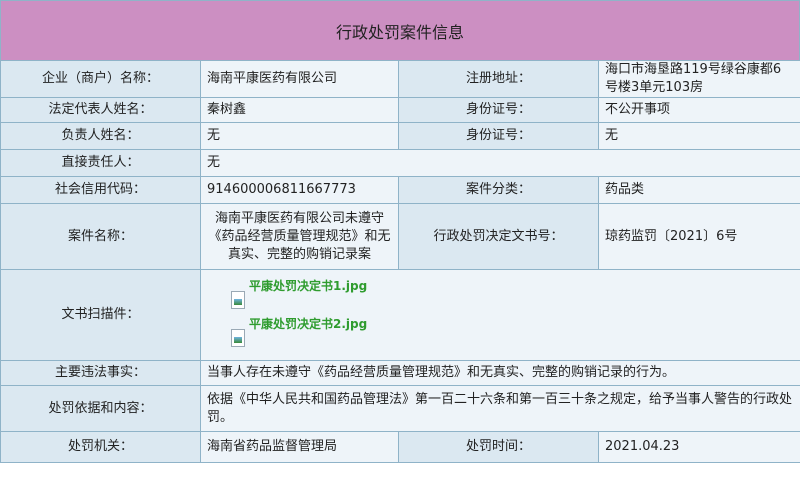  What do you see at coordinates (512, 334) in the screenshot?
I see `attachment-item: 平康处罚决定书2.jpg` at bounding box center [512, 334].